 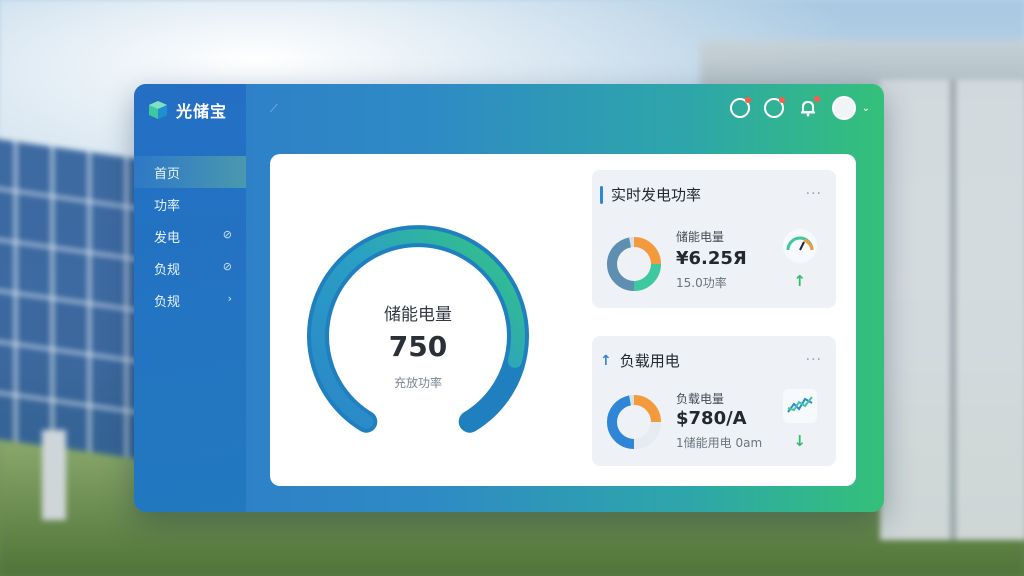 I want to click on card-header: ↑ 负载用电, so click(x=640, y=360).